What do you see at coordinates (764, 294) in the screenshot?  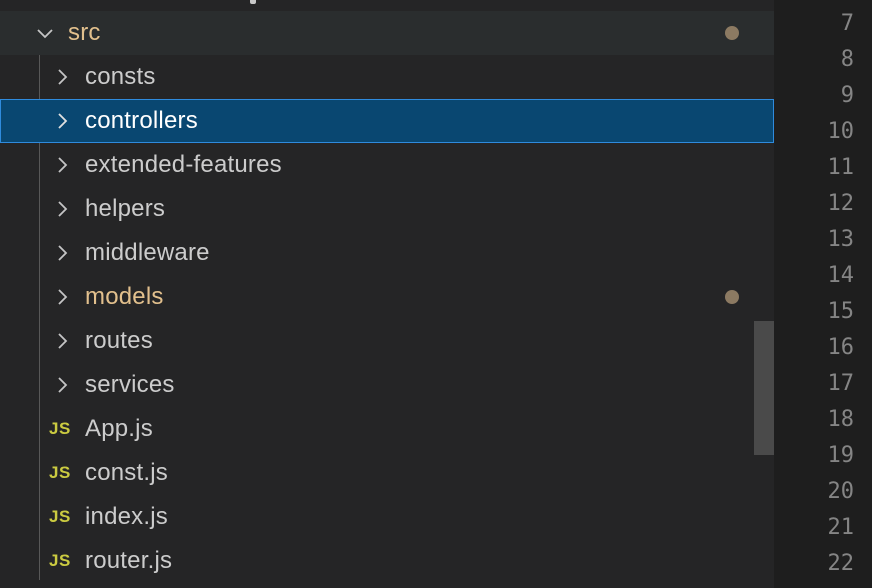 I see `explorer-scrollbar-track` at bounding box center [764, 294].